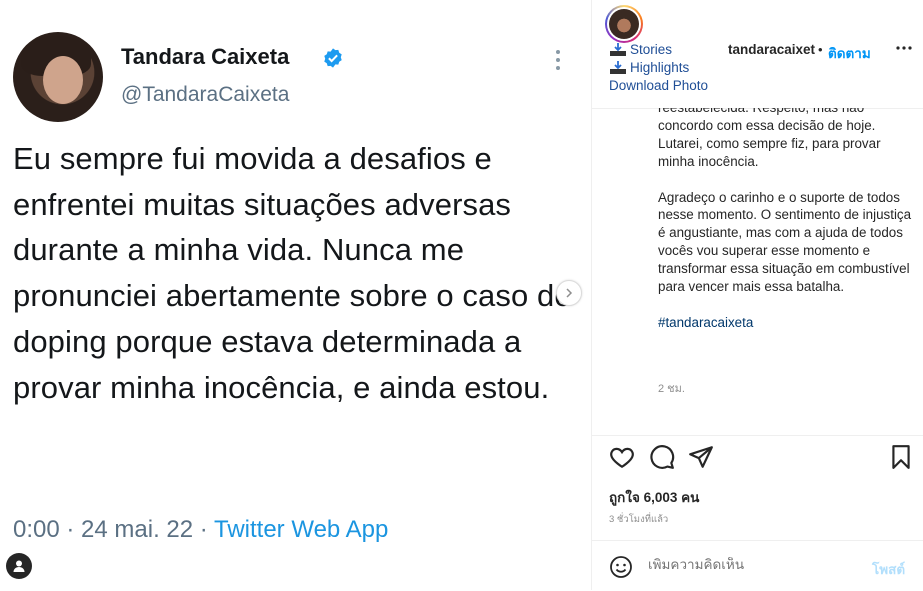 The image size is (923, 591). What do you see at coordinates (205, 94) in the screenshot?
I see `tweet-author-handle: @TandaraCaixeta` at bounding box center [205, 94].